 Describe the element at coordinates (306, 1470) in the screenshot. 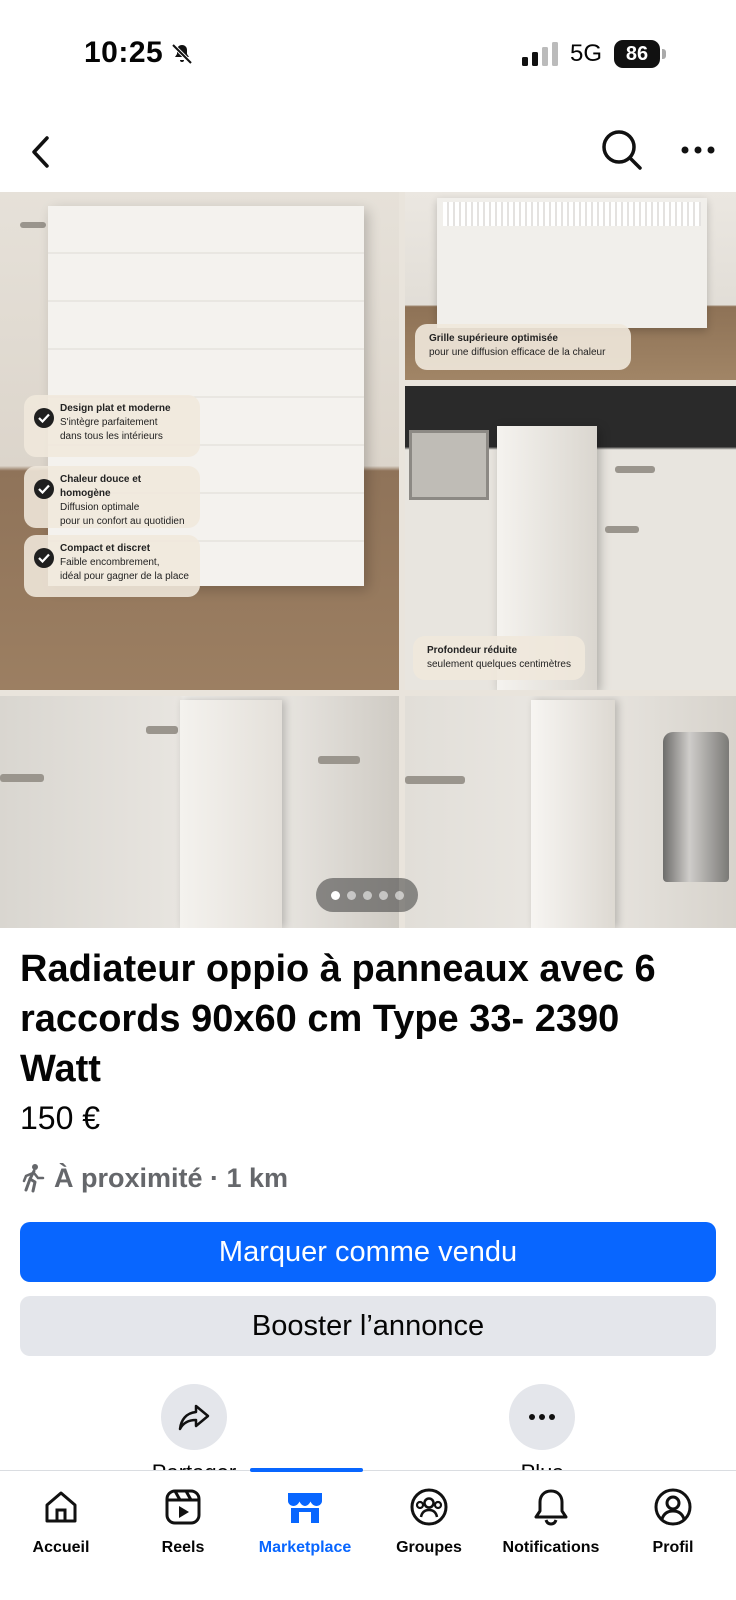

I see `active-tab-indicator` at that location.